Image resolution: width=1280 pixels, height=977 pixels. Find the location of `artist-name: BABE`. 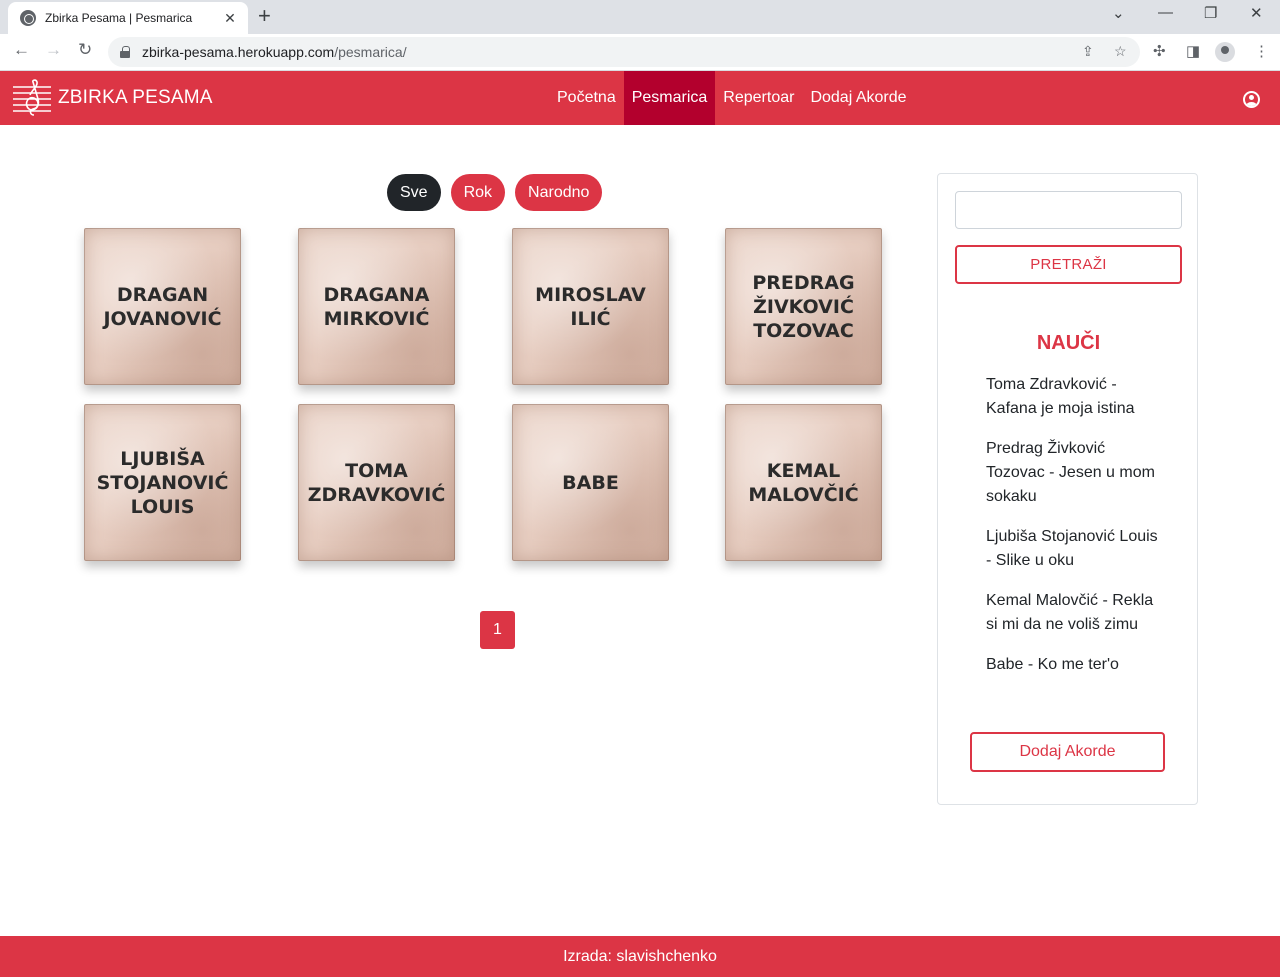

artist-name: BABE is located at coordinates (590, 482).